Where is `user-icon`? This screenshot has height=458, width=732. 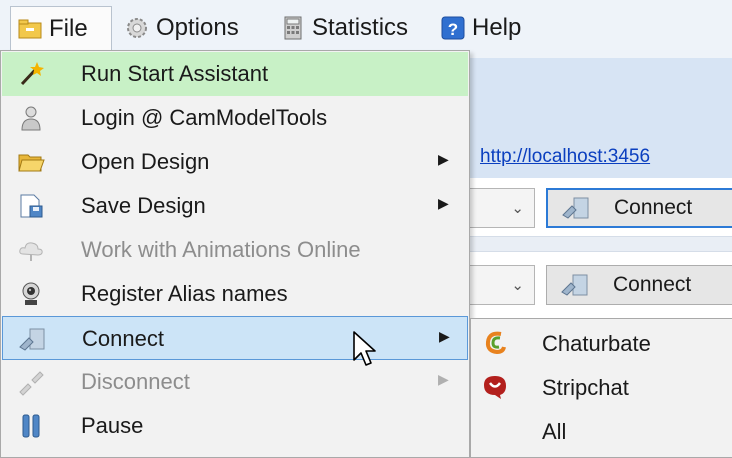
user-icon is located at coordinates (31, 118).